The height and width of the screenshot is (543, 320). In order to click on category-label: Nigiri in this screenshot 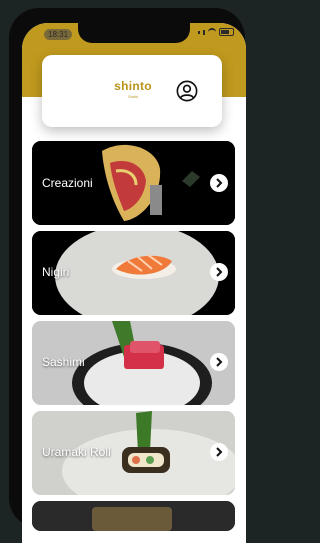, I will do `click(56, 272)`.